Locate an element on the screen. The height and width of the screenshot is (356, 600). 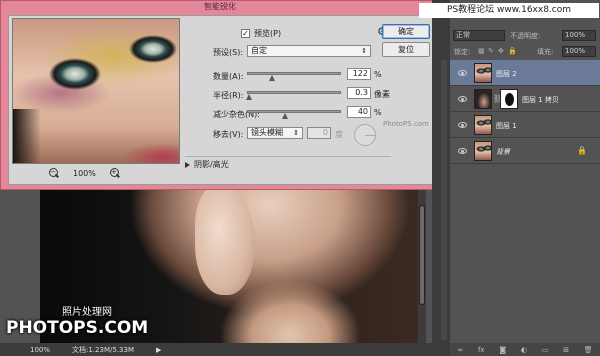
layers-panel-toolbar: ∞ fx ◙ ◐ ▭ ⊞ 🗑 is located at coordinates (525, 349).